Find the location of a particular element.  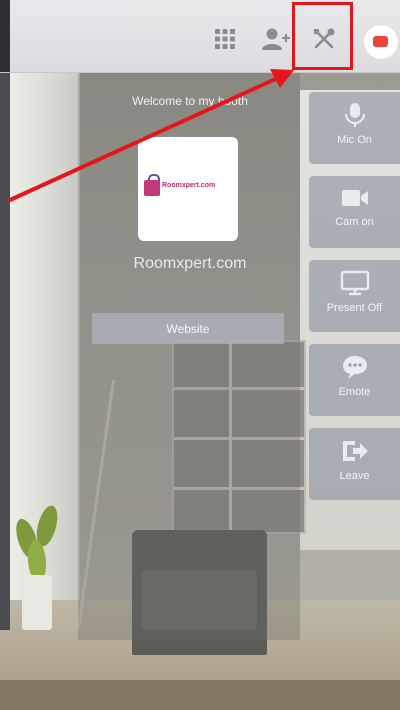

exit-icon is located at coordinates (355, 451).